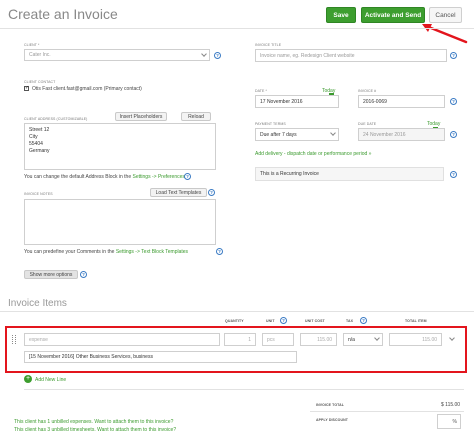 This screenshot has width=474, height=435. I want to click on page-title: Create an Invoice, so click(63, 14).